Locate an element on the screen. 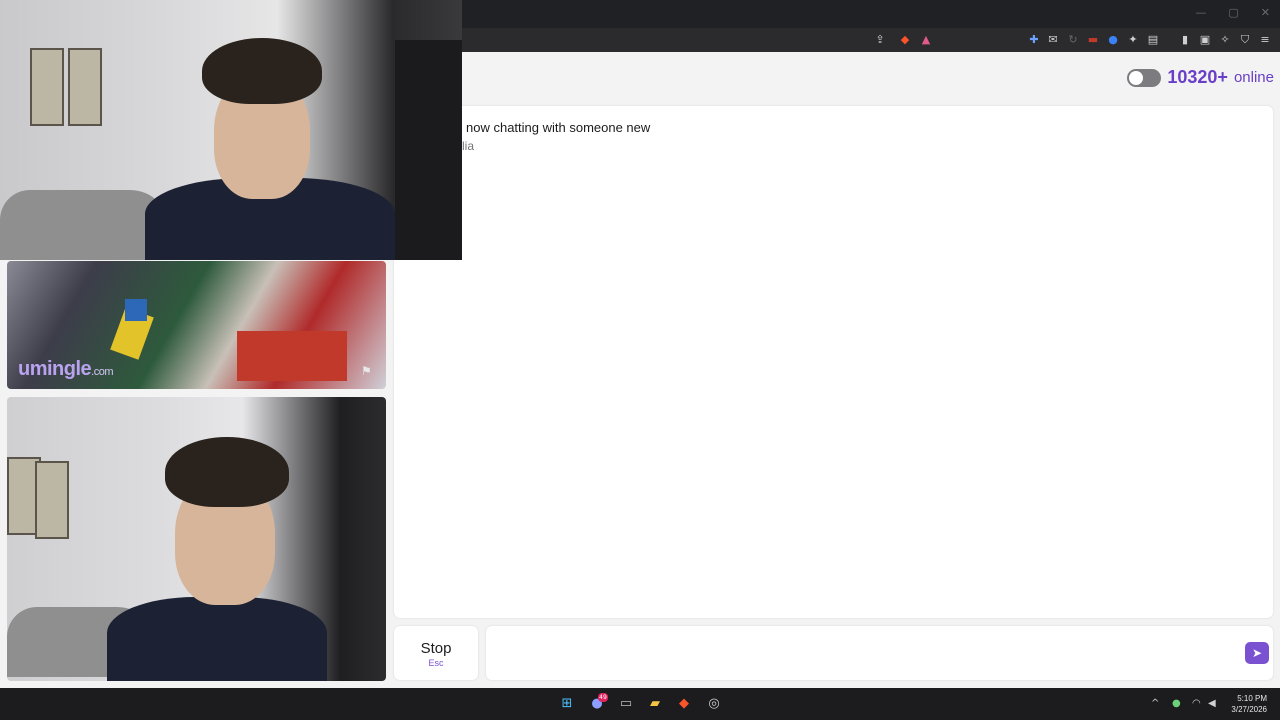 This screenshot has width=1280, height=720. volume-icon: ◀ is located at coordinates (1212, 703).